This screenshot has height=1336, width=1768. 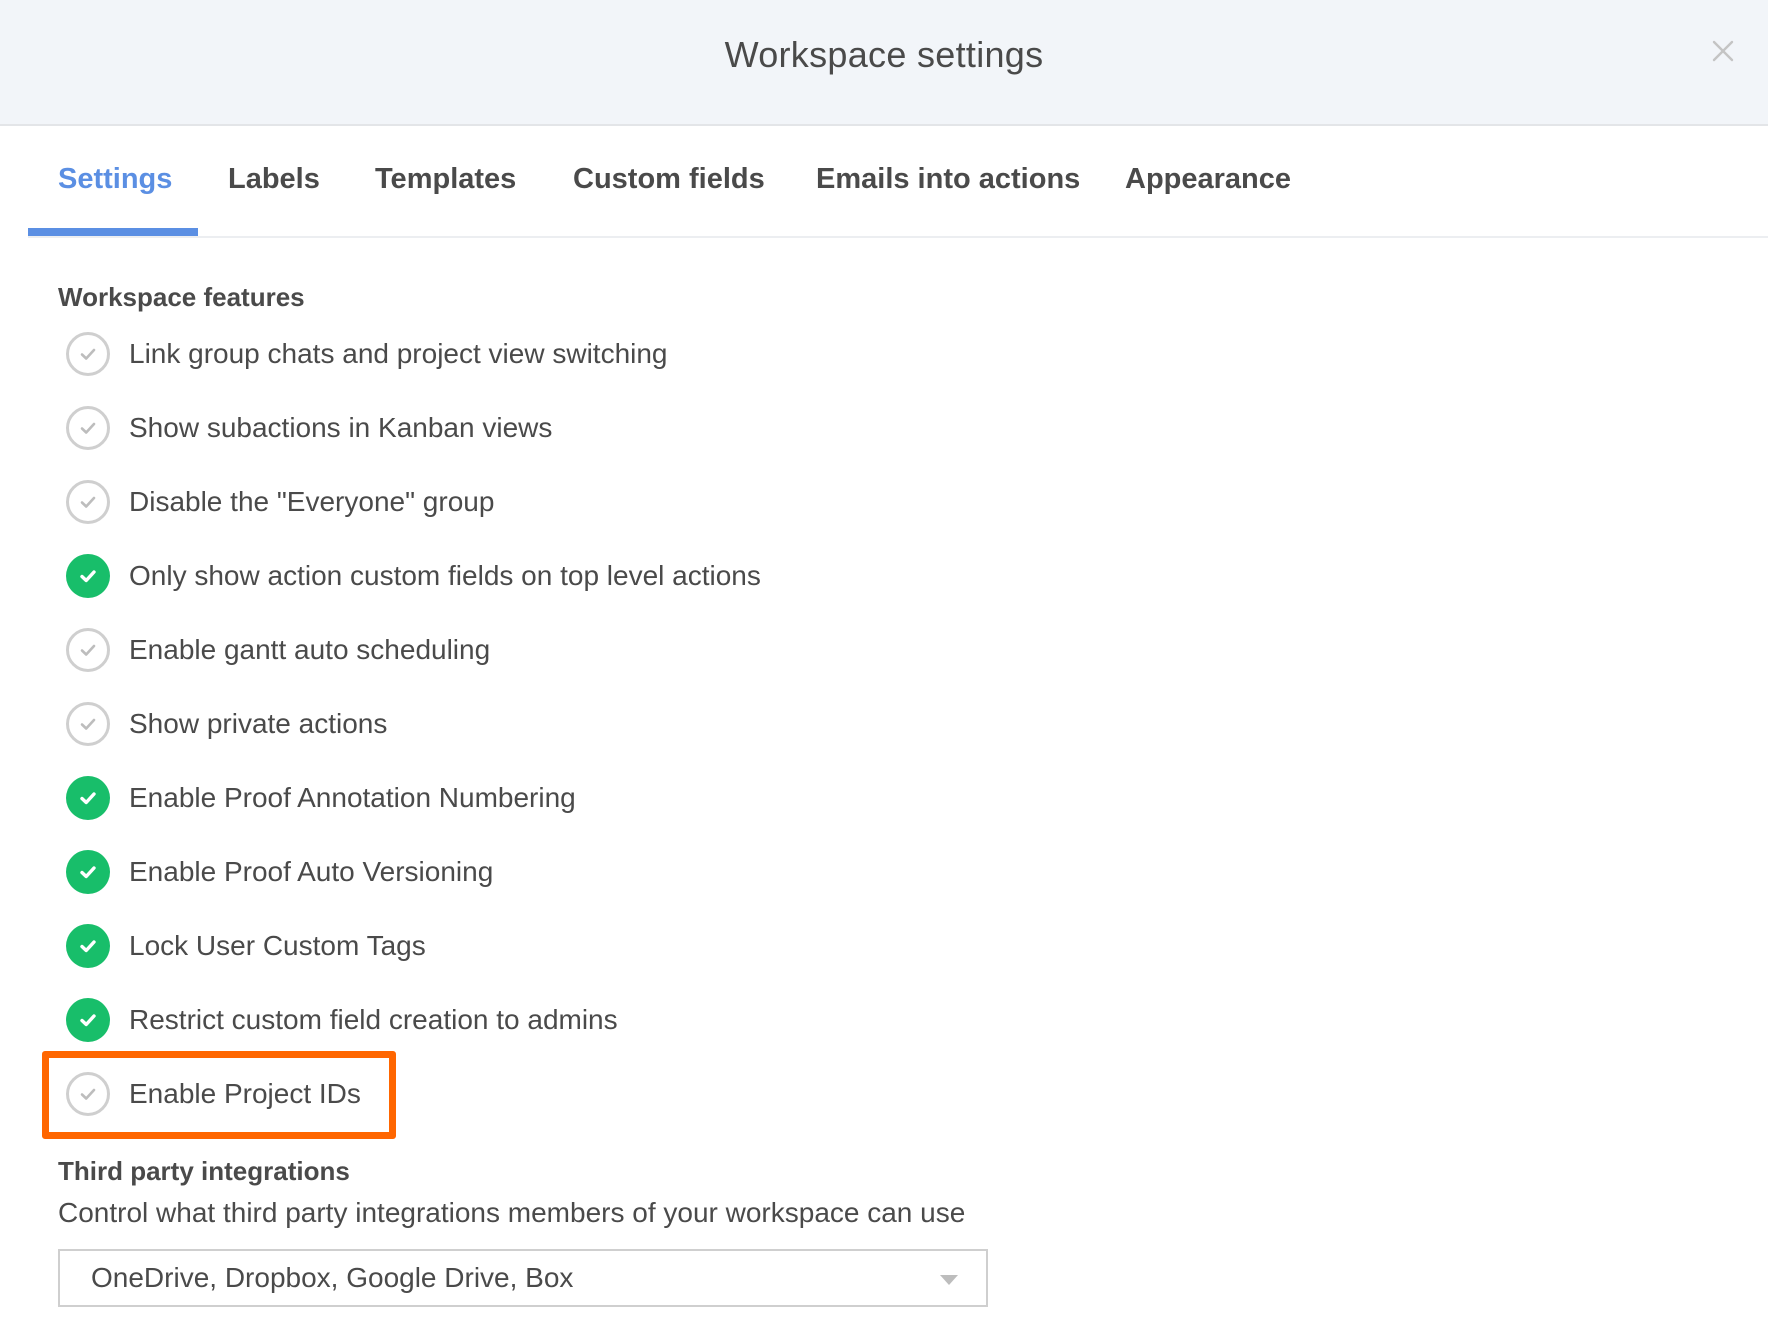 I want to click on close-button, so click(x=1723, y=51).